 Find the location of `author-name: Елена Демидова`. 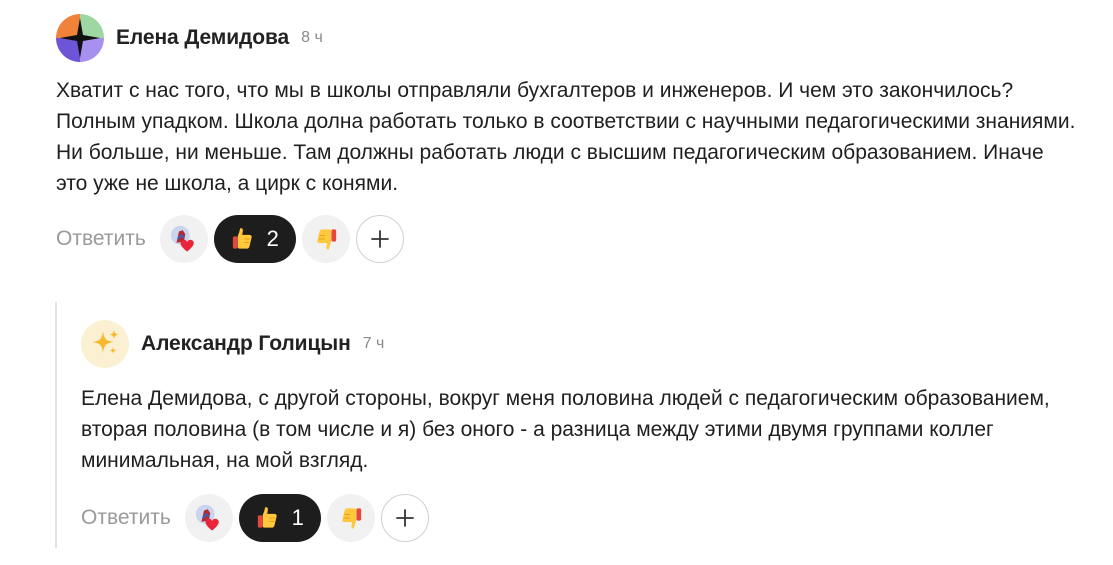

author-name: Елена Демидова is located at coordinates (202, 38).